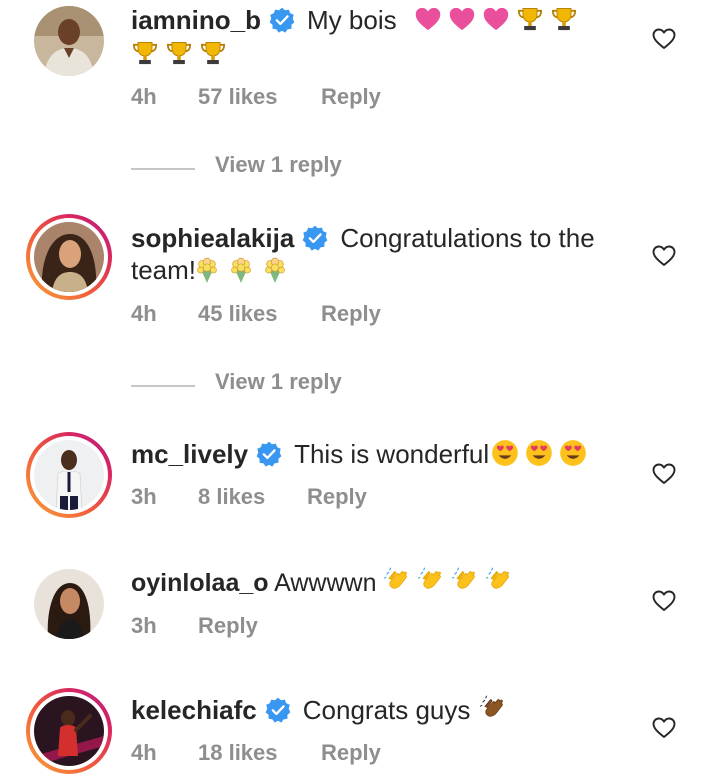 Image resolution: width=720 pixels, height=774 pixels. Describe the element at coordinates (231, 497) in the screenshot. I see `comment-likes: 8 likes` at that location.